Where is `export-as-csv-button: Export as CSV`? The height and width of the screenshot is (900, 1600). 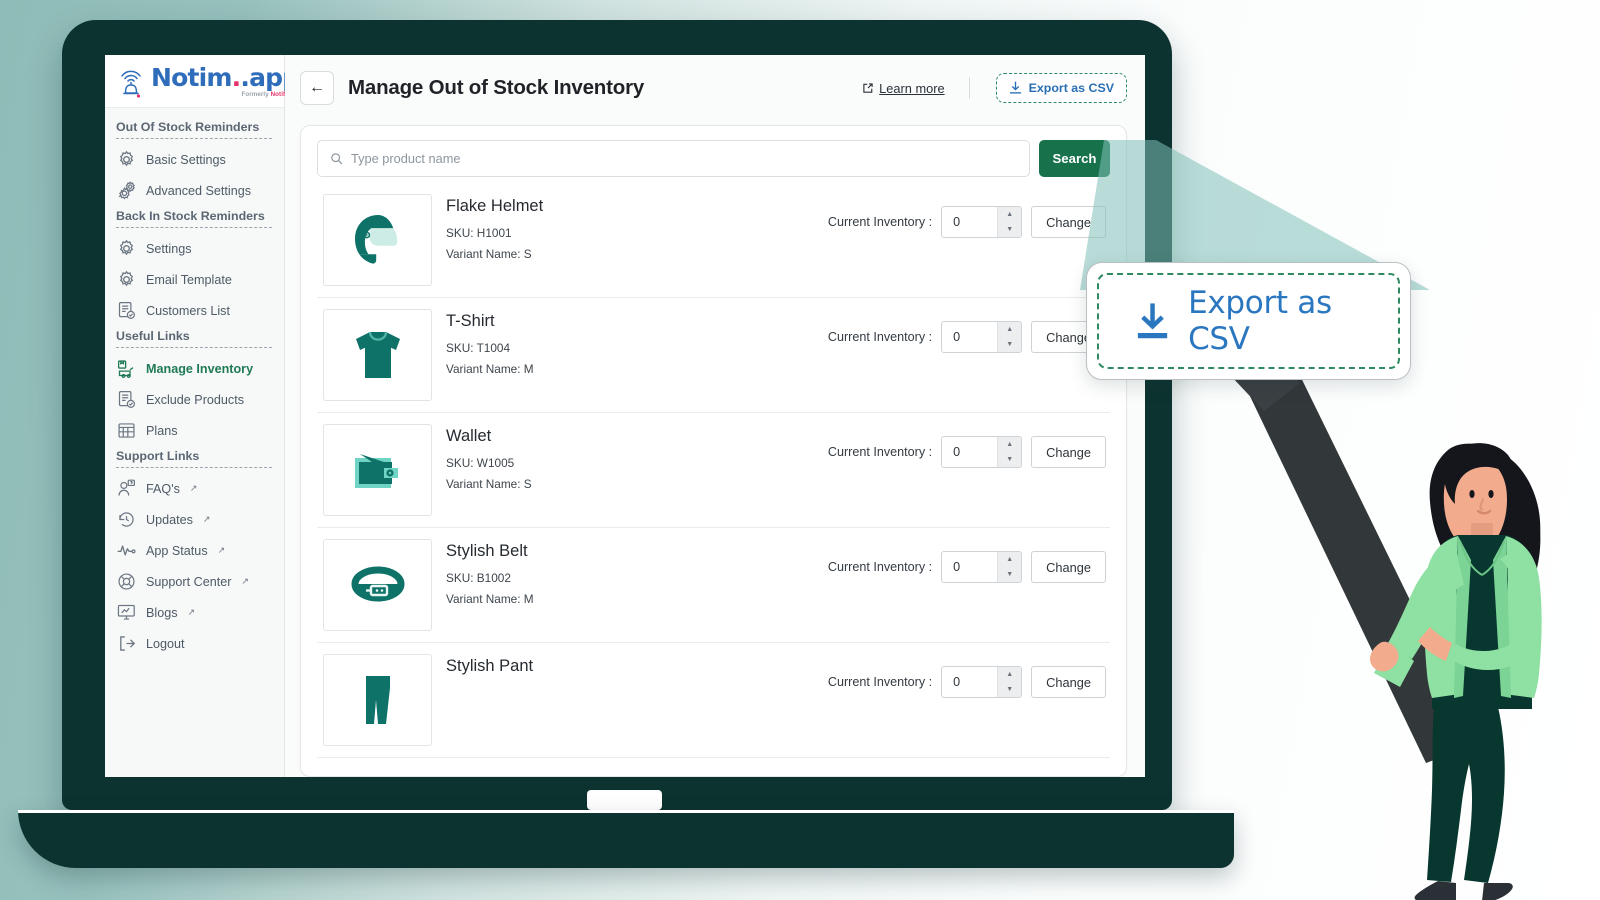 export-as-csv-button: Export as CSV is located at coordinates (1061, 88).